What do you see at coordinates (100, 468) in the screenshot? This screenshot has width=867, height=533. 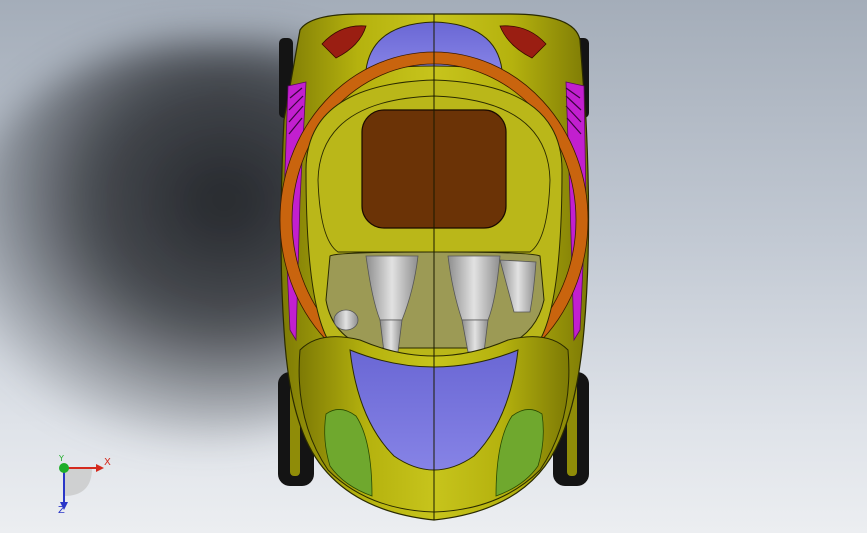 I see `triad-x-arrow` at bounding box center [100, 468].